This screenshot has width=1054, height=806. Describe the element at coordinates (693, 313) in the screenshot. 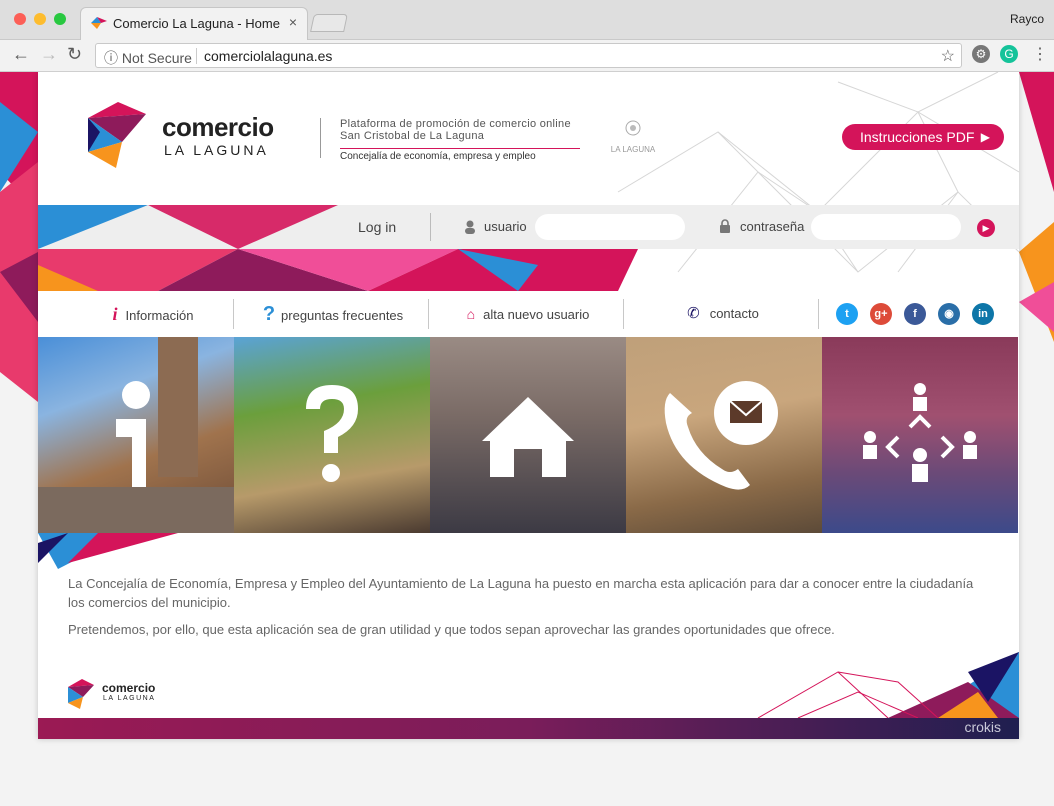

I see `phone-icon: ✆` at that location.